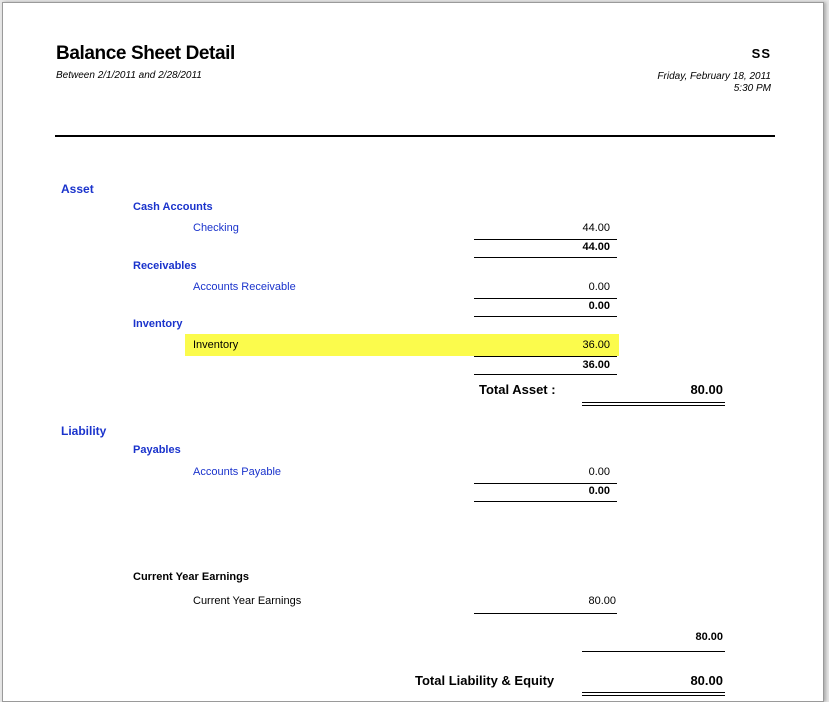  I want to click on report-time: 5:30 PM, so click(752, 88).